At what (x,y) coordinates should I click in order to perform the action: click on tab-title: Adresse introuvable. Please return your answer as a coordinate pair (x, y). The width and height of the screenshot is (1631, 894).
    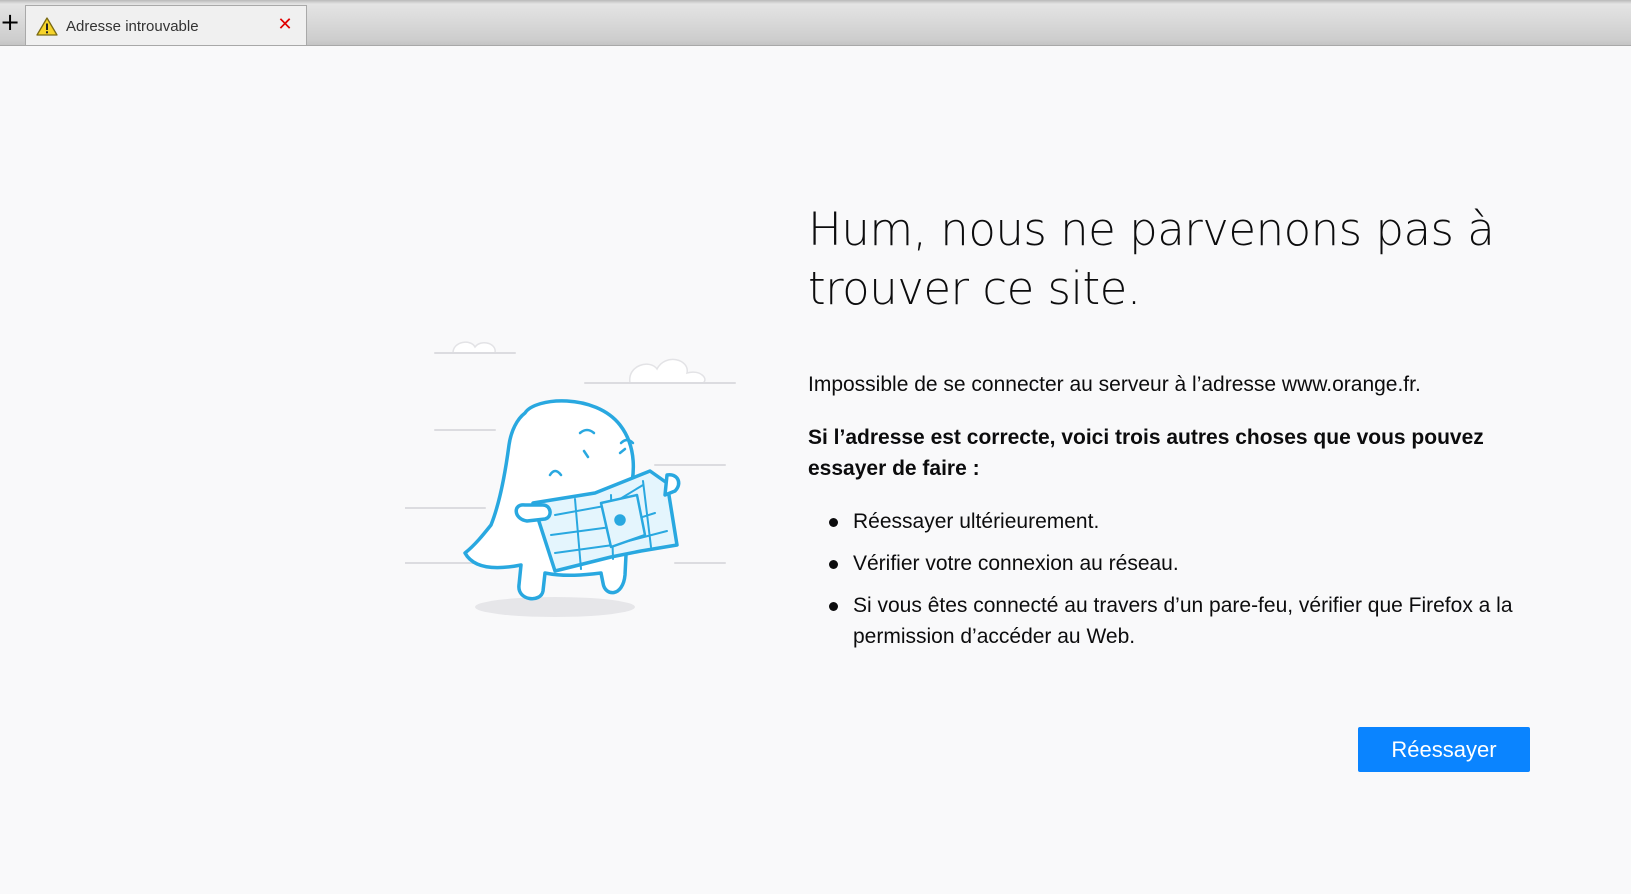
    Looking at the image, I should click on (132, 26).